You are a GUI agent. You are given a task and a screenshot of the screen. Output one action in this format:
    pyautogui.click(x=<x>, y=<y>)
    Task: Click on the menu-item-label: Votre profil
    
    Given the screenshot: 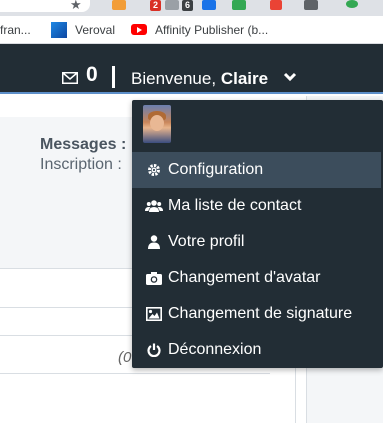 What is the action you would take?
    pyautogui.click(x=206, y=241)
    